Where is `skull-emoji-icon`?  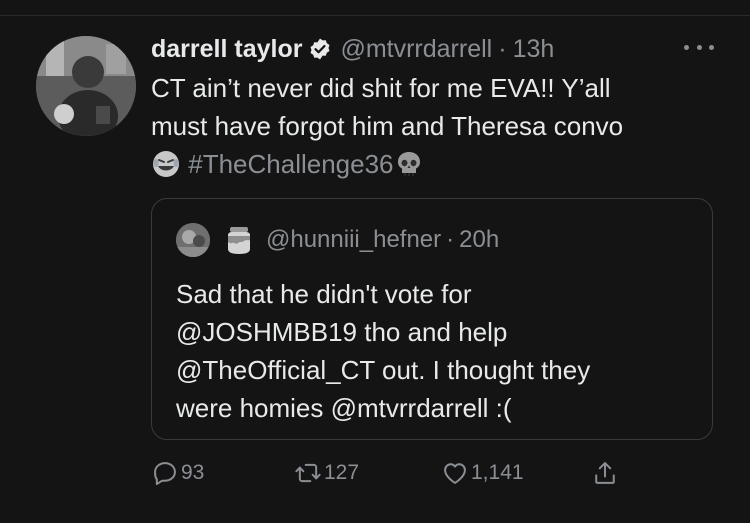 skull-emoji-icon is located at coordinates (409, 164).